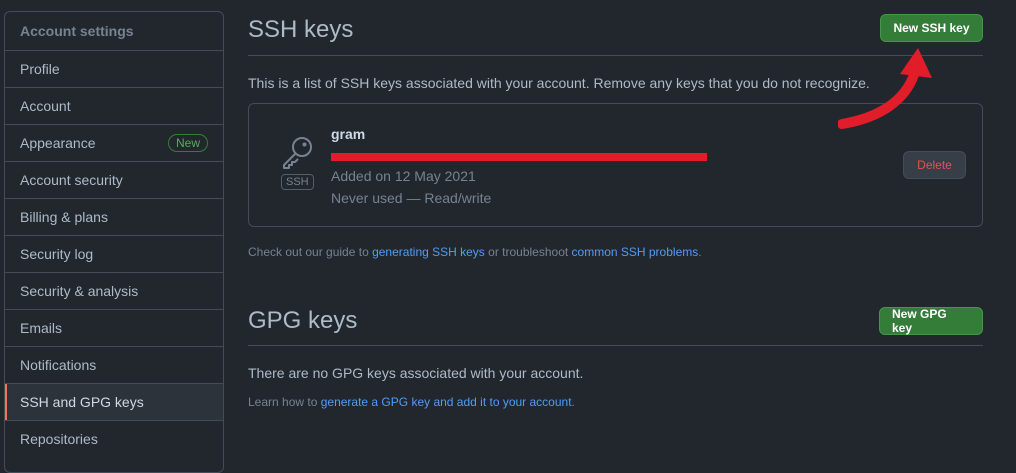 Image resolution: width=1016 pixels, height=473 pixels. I want to click on sidebar-item-label: Repositories, so click(59, 439).